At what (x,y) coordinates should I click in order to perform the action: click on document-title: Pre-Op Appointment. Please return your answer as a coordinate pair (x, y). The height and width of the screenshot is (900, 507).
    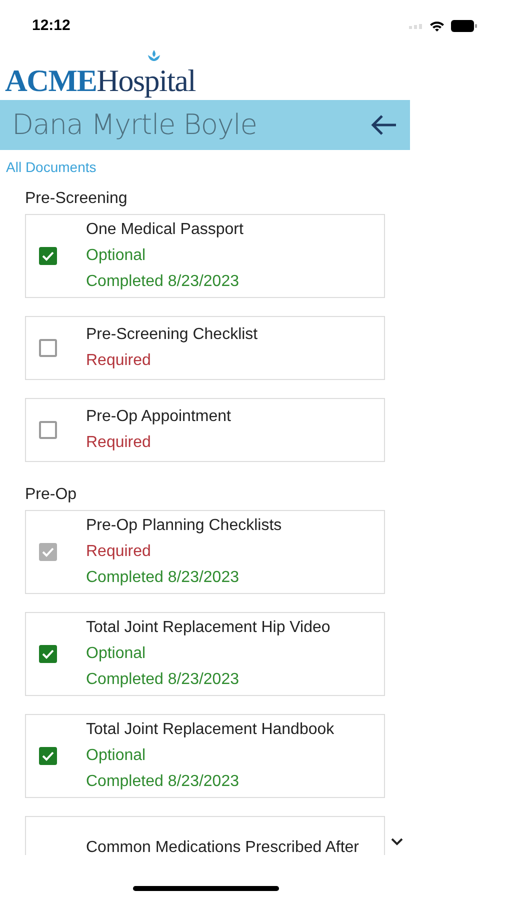
    Looking at the image, I should click on (158, 417).